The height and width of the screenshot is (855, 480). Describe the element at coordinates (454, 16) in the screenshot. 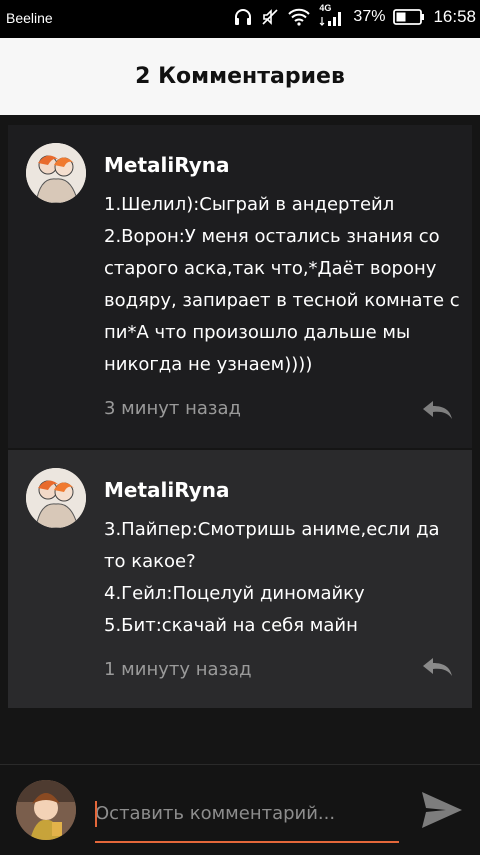

I see `clock: 16:58` at that location.